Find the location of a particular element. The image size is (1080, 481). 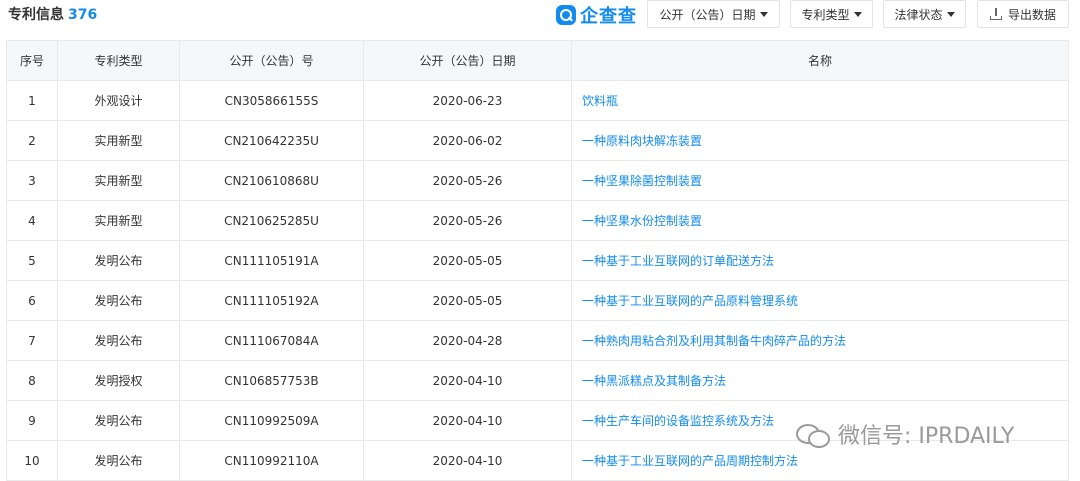

download-icon is located at coordinates (995, 14).